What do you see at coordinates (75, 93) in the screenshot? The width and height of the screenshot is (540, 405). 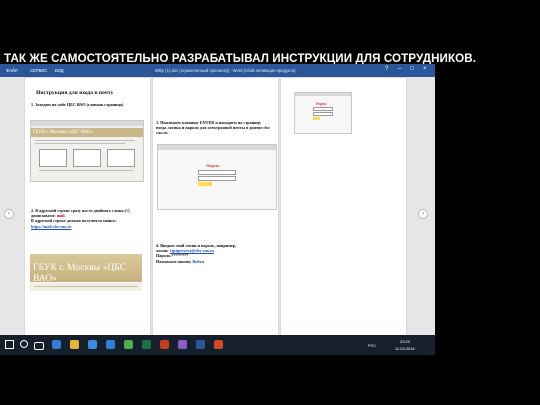 I see `instruction-heading: Инструкция для входа в почту` at bounding box center [75, 93].